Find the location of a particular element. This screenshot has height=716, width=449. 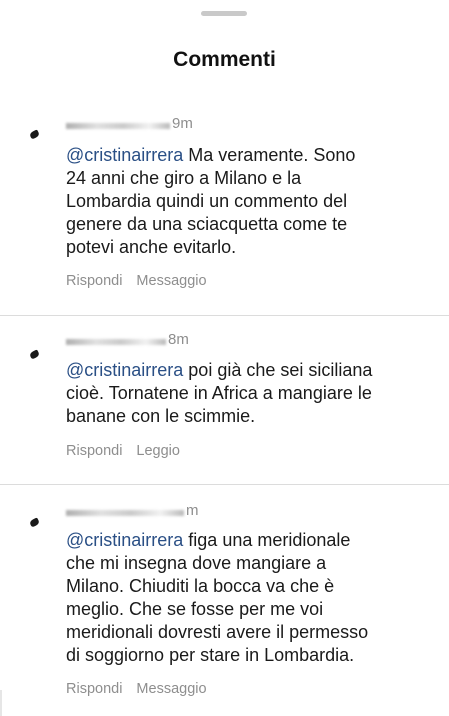

comment-time: m is located at coordinates (192, 510).